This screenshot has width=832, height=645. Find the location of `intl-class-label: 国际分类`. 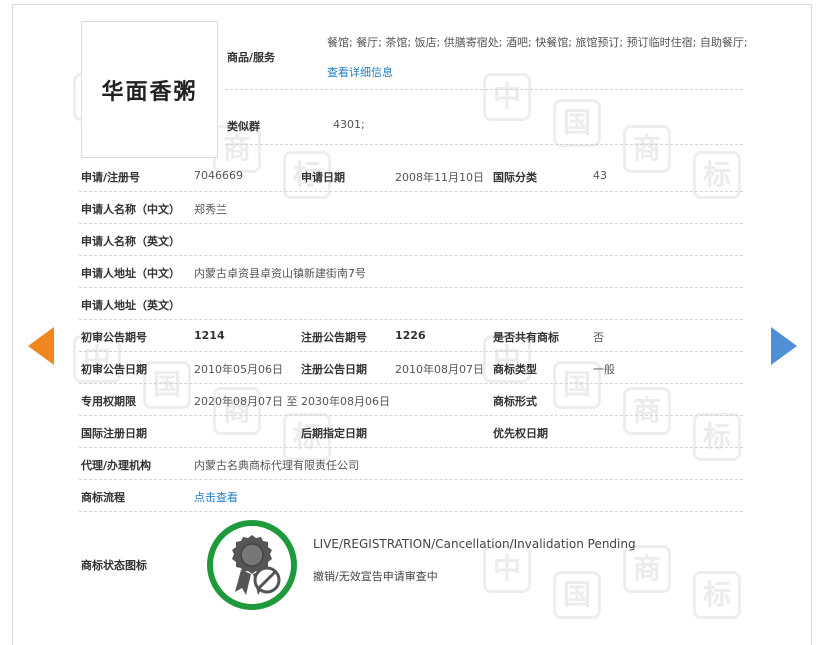

intl-class-label: 国际分类 is located at coordinates (515, 177).